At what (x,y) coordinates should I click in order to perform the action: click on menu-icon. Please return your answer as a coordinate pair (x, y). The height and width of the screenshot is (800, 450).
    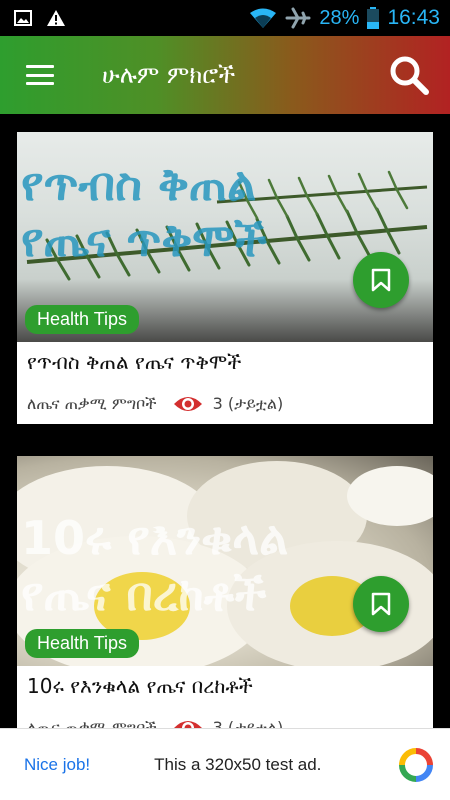
    Looking at the image, I should click on (40, 75).